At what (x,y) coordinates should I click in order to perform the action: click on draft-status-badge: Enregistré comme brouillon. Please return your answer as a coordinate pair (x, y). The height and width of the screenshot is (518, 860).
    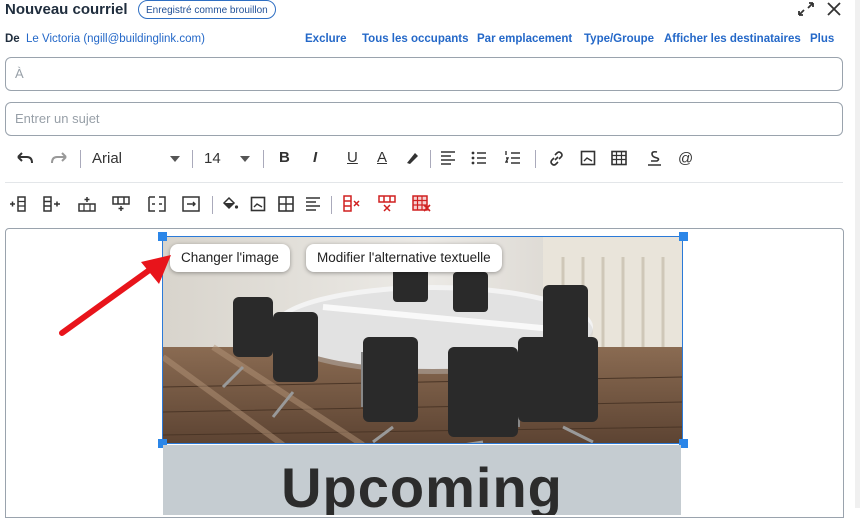
    Looking at the image, I should click on (207, 9).